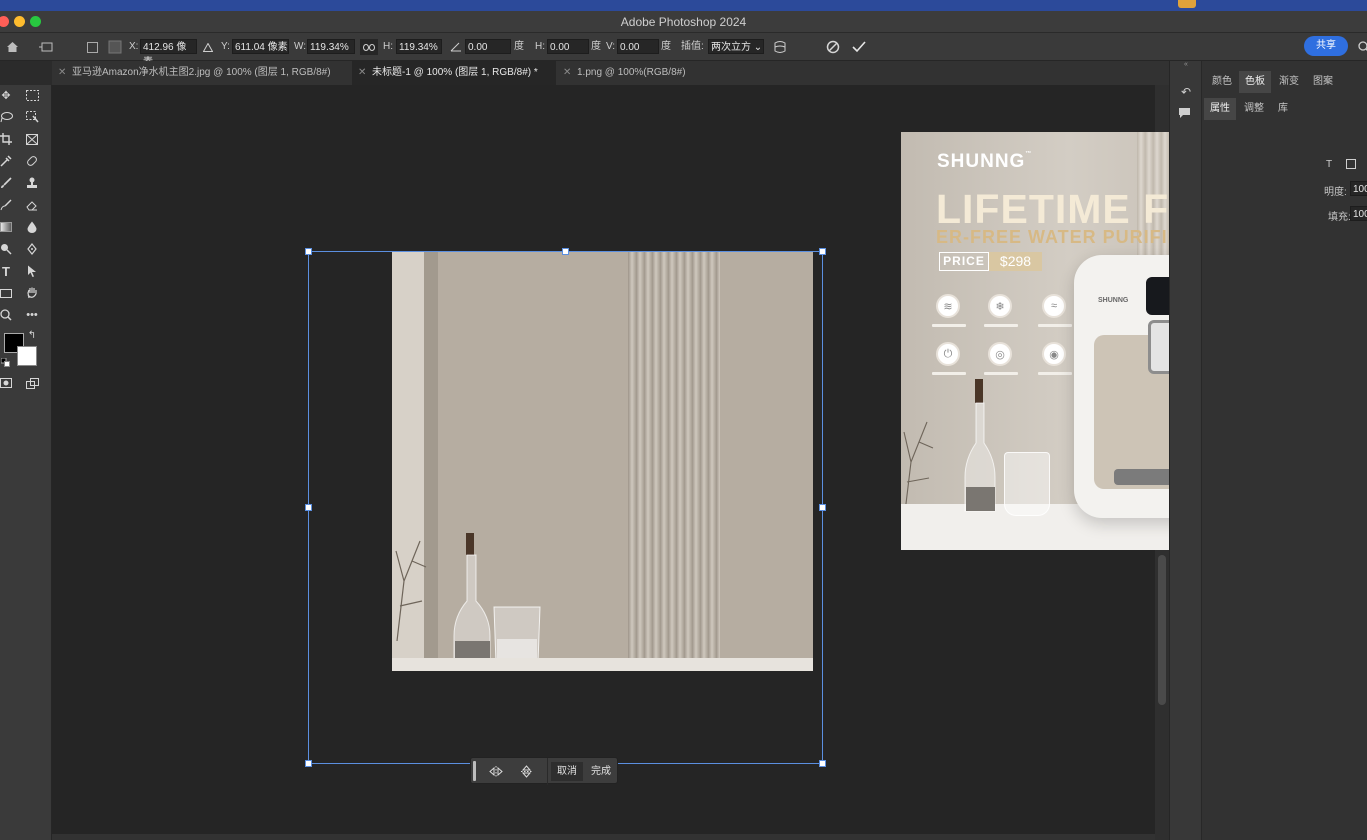  What do you see at coordinates (780, 47) in the screenshot?
I see `warp-icon` at bounding box center [780, 47].